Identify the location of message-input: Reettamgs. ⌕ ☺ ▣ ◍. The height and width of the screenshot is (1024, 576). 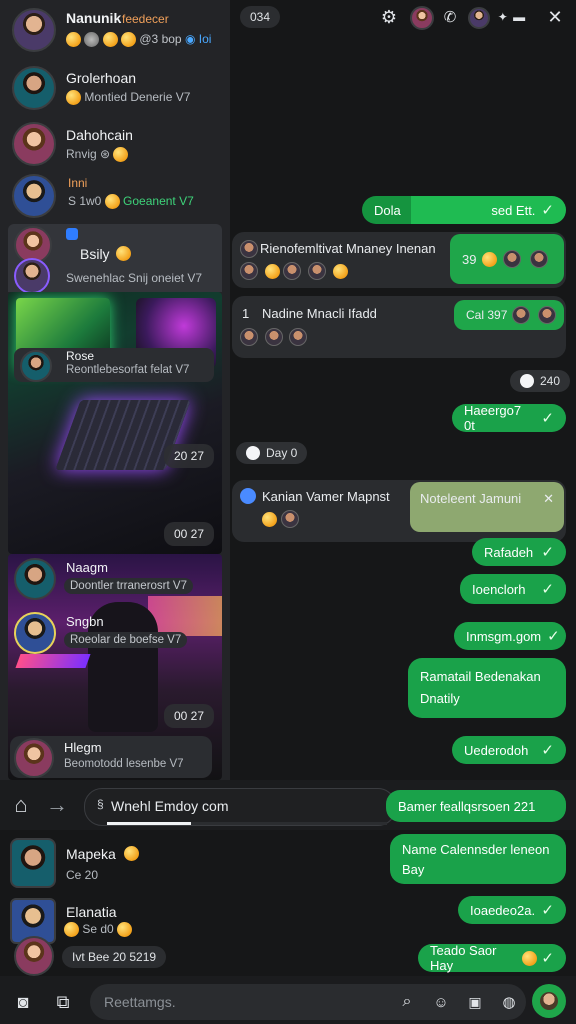
(308, 1002).